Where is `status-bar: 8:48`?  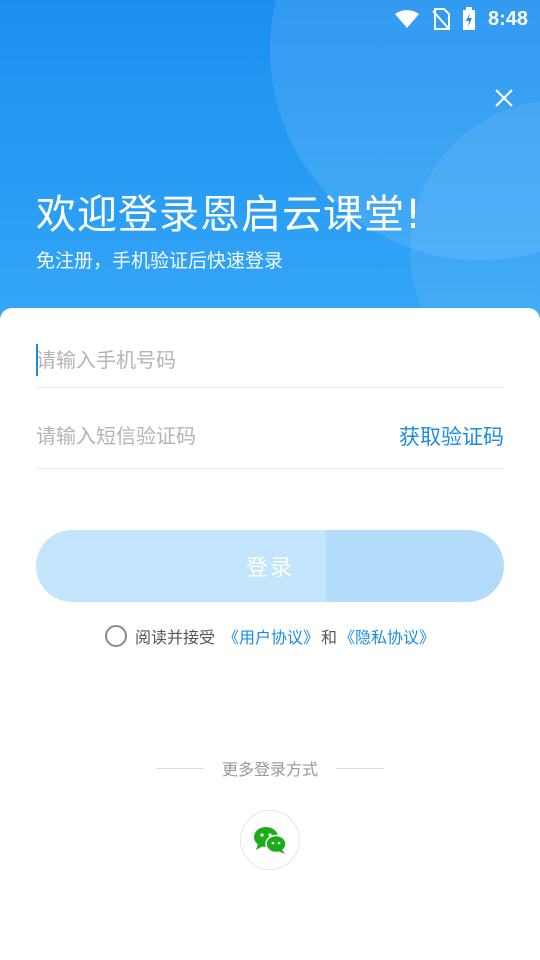
status-bar: 8:48 is located at coordinates (270, 19).